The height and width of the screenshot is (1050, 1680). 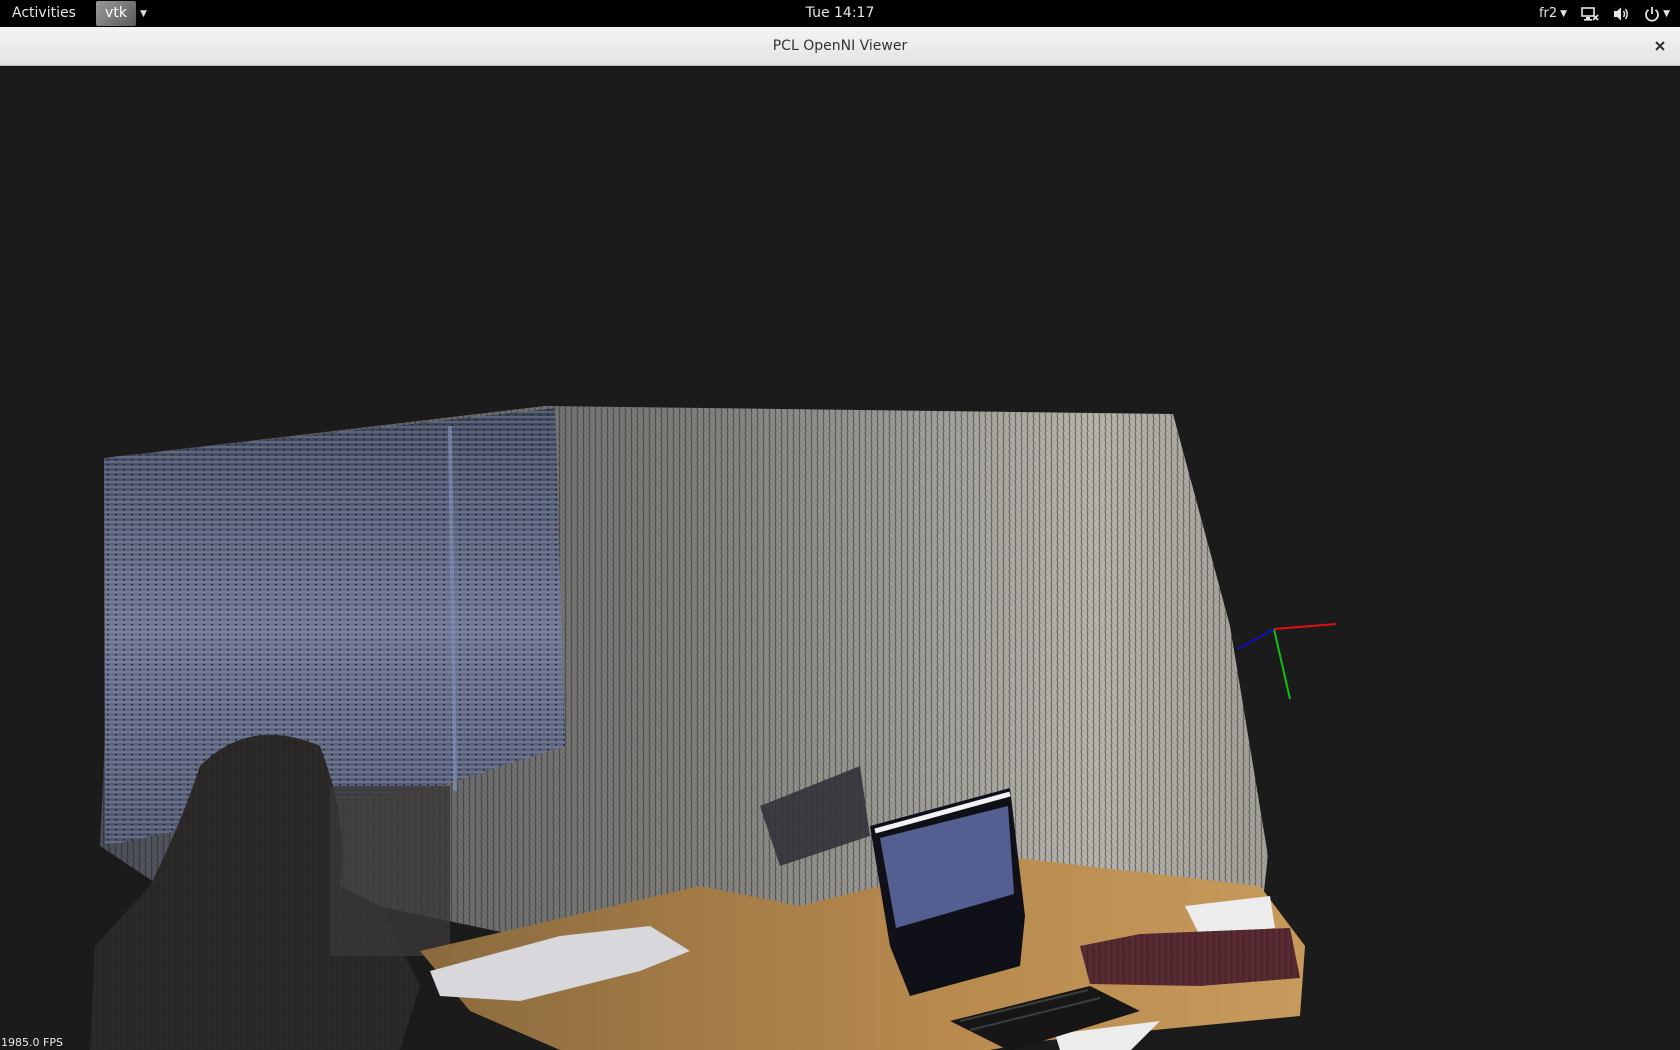 I want to click on fps-counter: 1985.0 FPS, so click(x=32, y=1042).